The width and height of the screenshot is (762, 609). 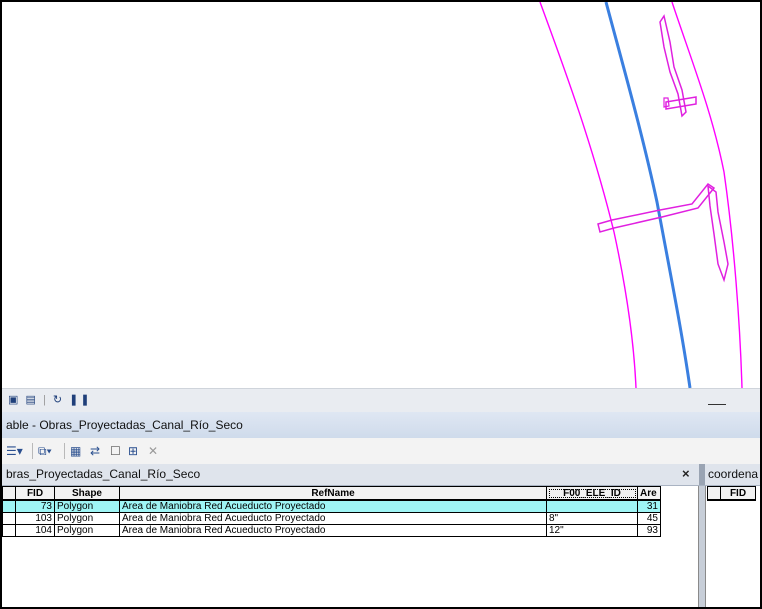 I want to click on second-attribute-grid: FID, so click(x=732, y=546).